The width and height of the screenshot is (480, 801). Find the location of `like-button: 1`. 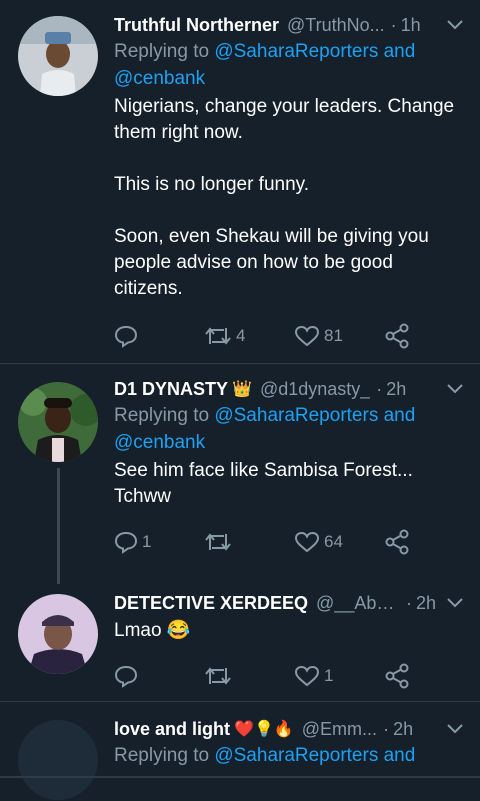

like-button: 1 is located at coordinates (339, 676).